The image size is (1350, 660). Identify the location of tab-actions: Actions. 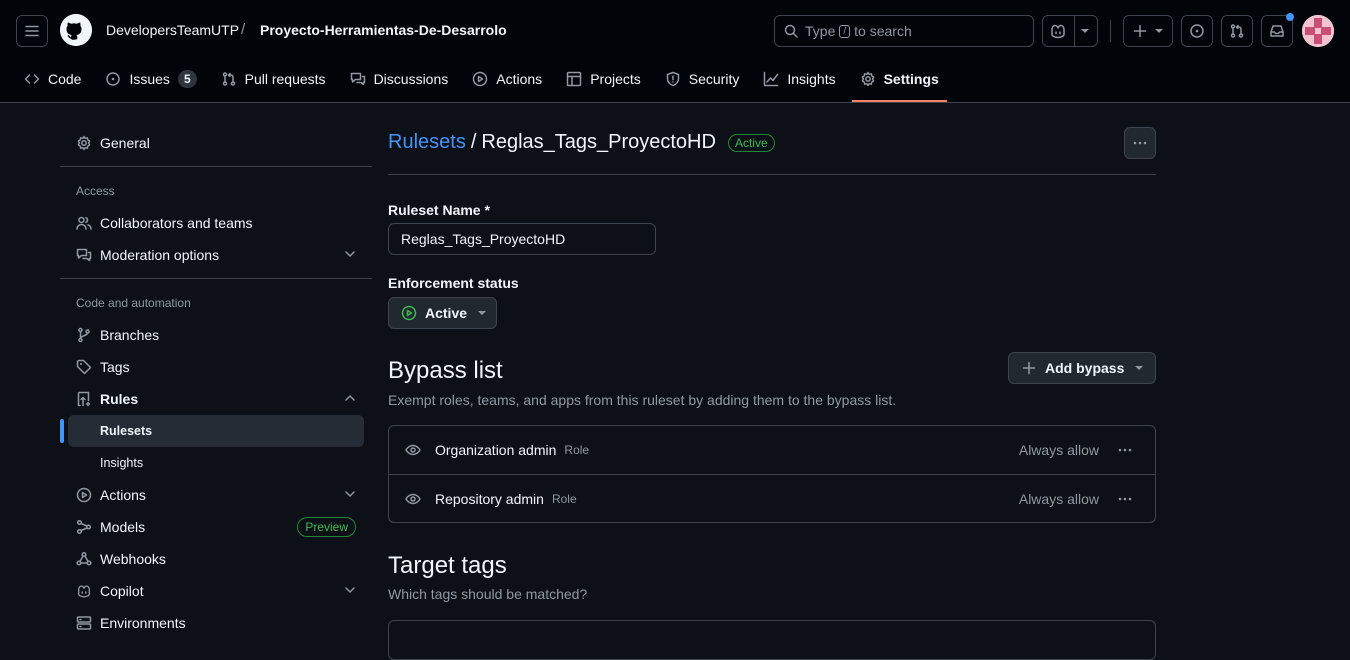
(507, 79).